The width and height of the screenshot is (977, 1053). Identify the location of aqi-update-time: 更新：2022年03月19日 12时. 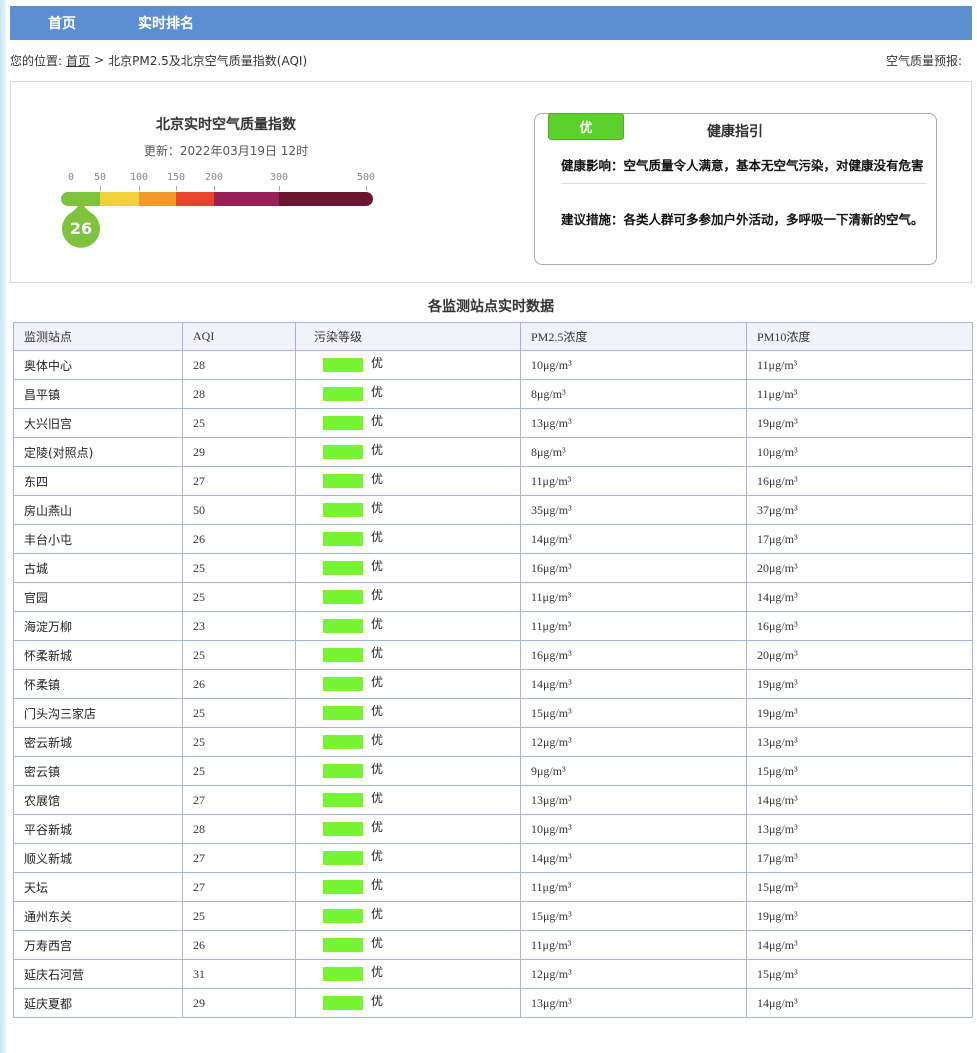
(226, 151).